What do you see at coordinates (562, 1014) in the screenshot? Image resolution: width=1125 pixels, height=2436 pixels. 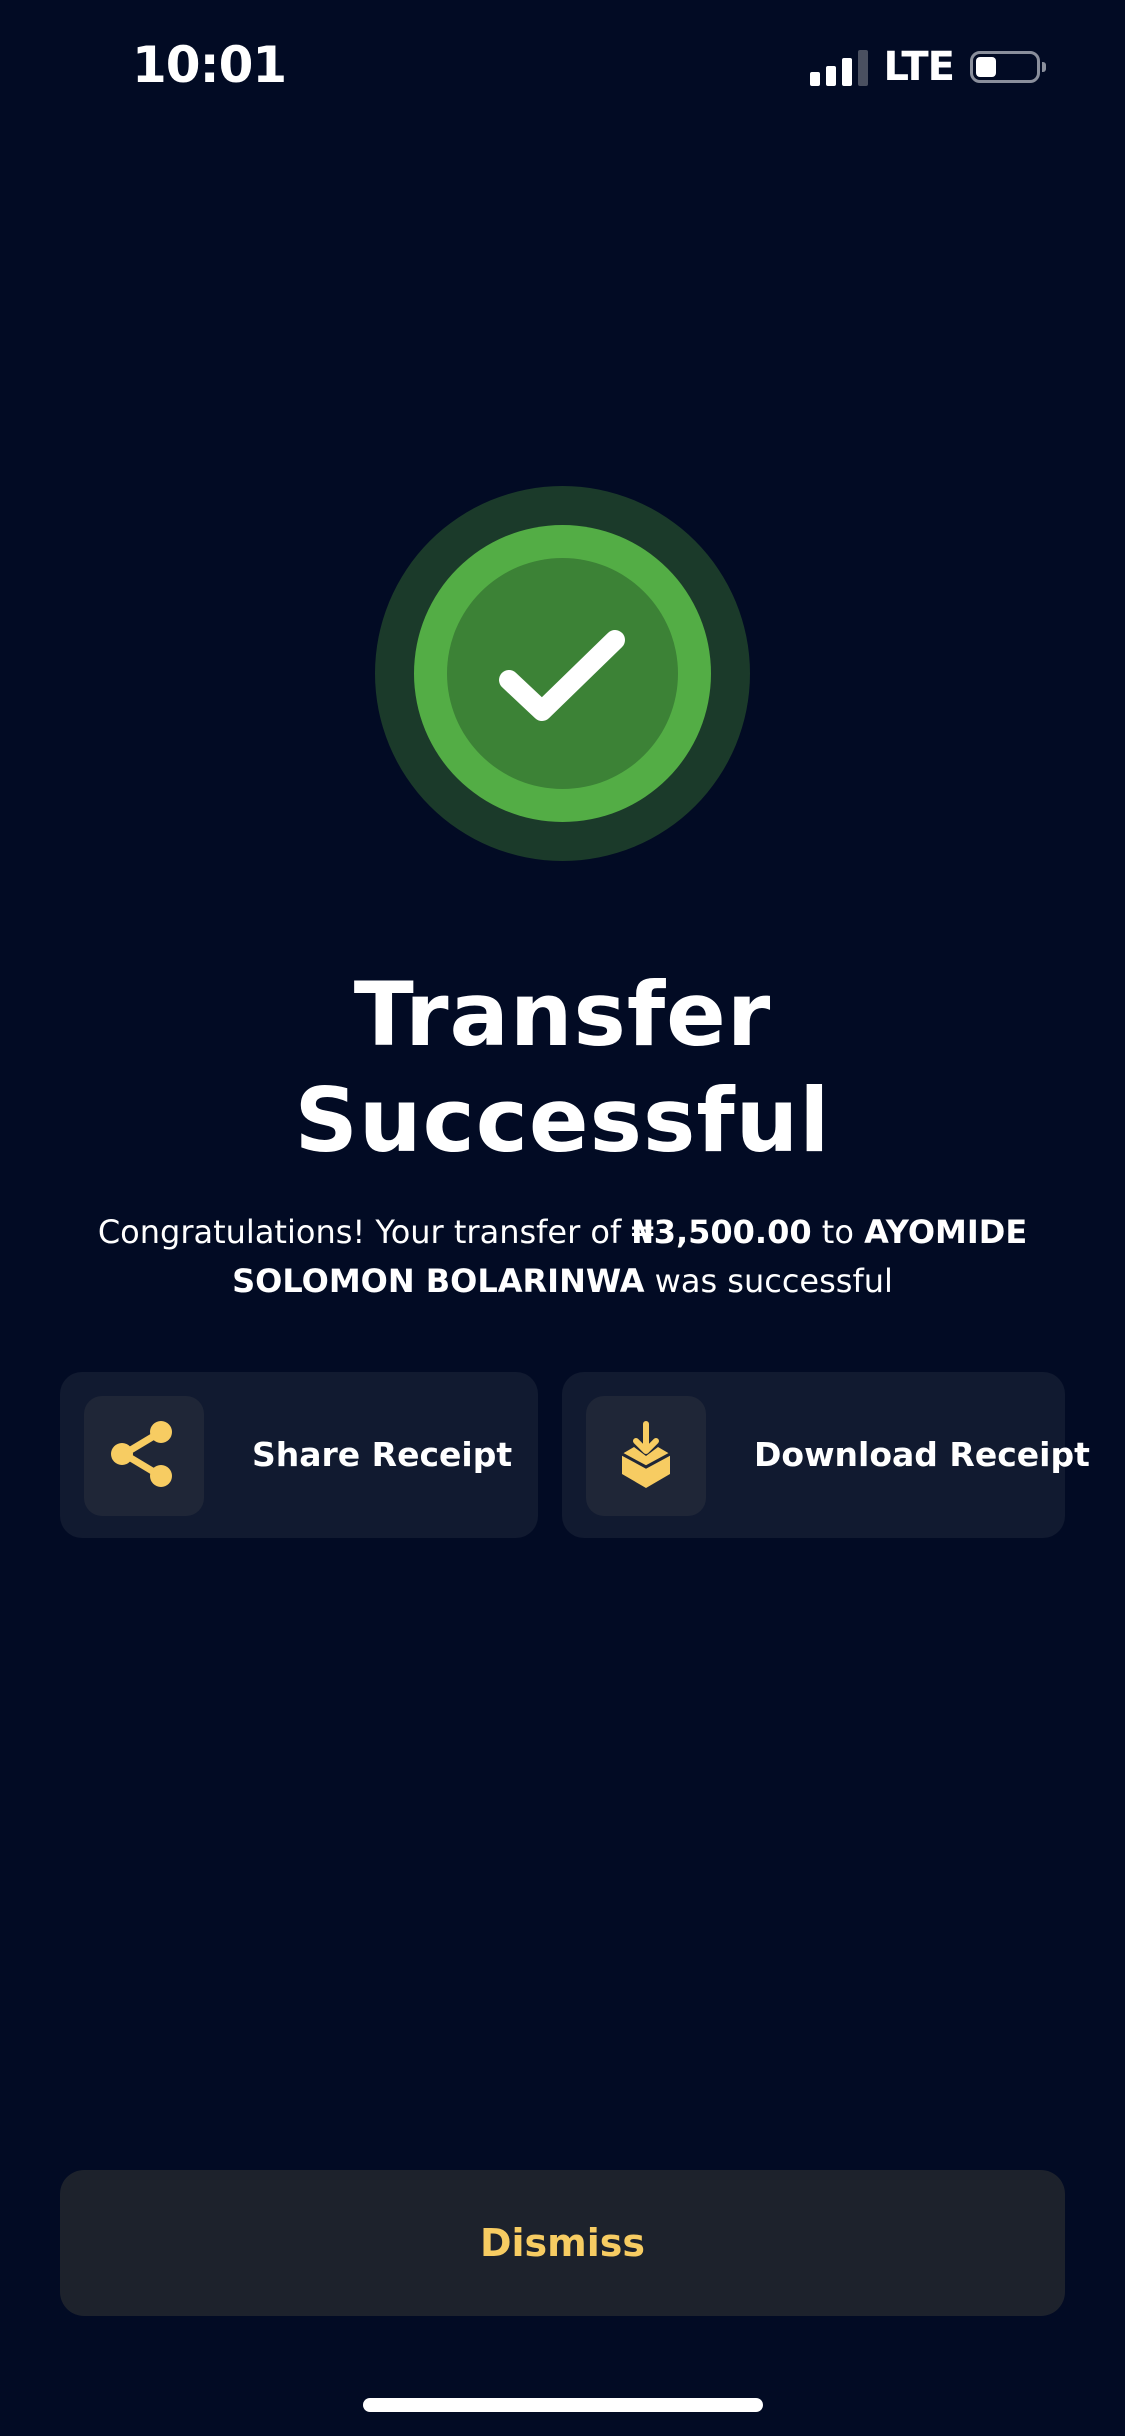 I see `title-line-1: Transfer` at bounding box center [562, 1014].